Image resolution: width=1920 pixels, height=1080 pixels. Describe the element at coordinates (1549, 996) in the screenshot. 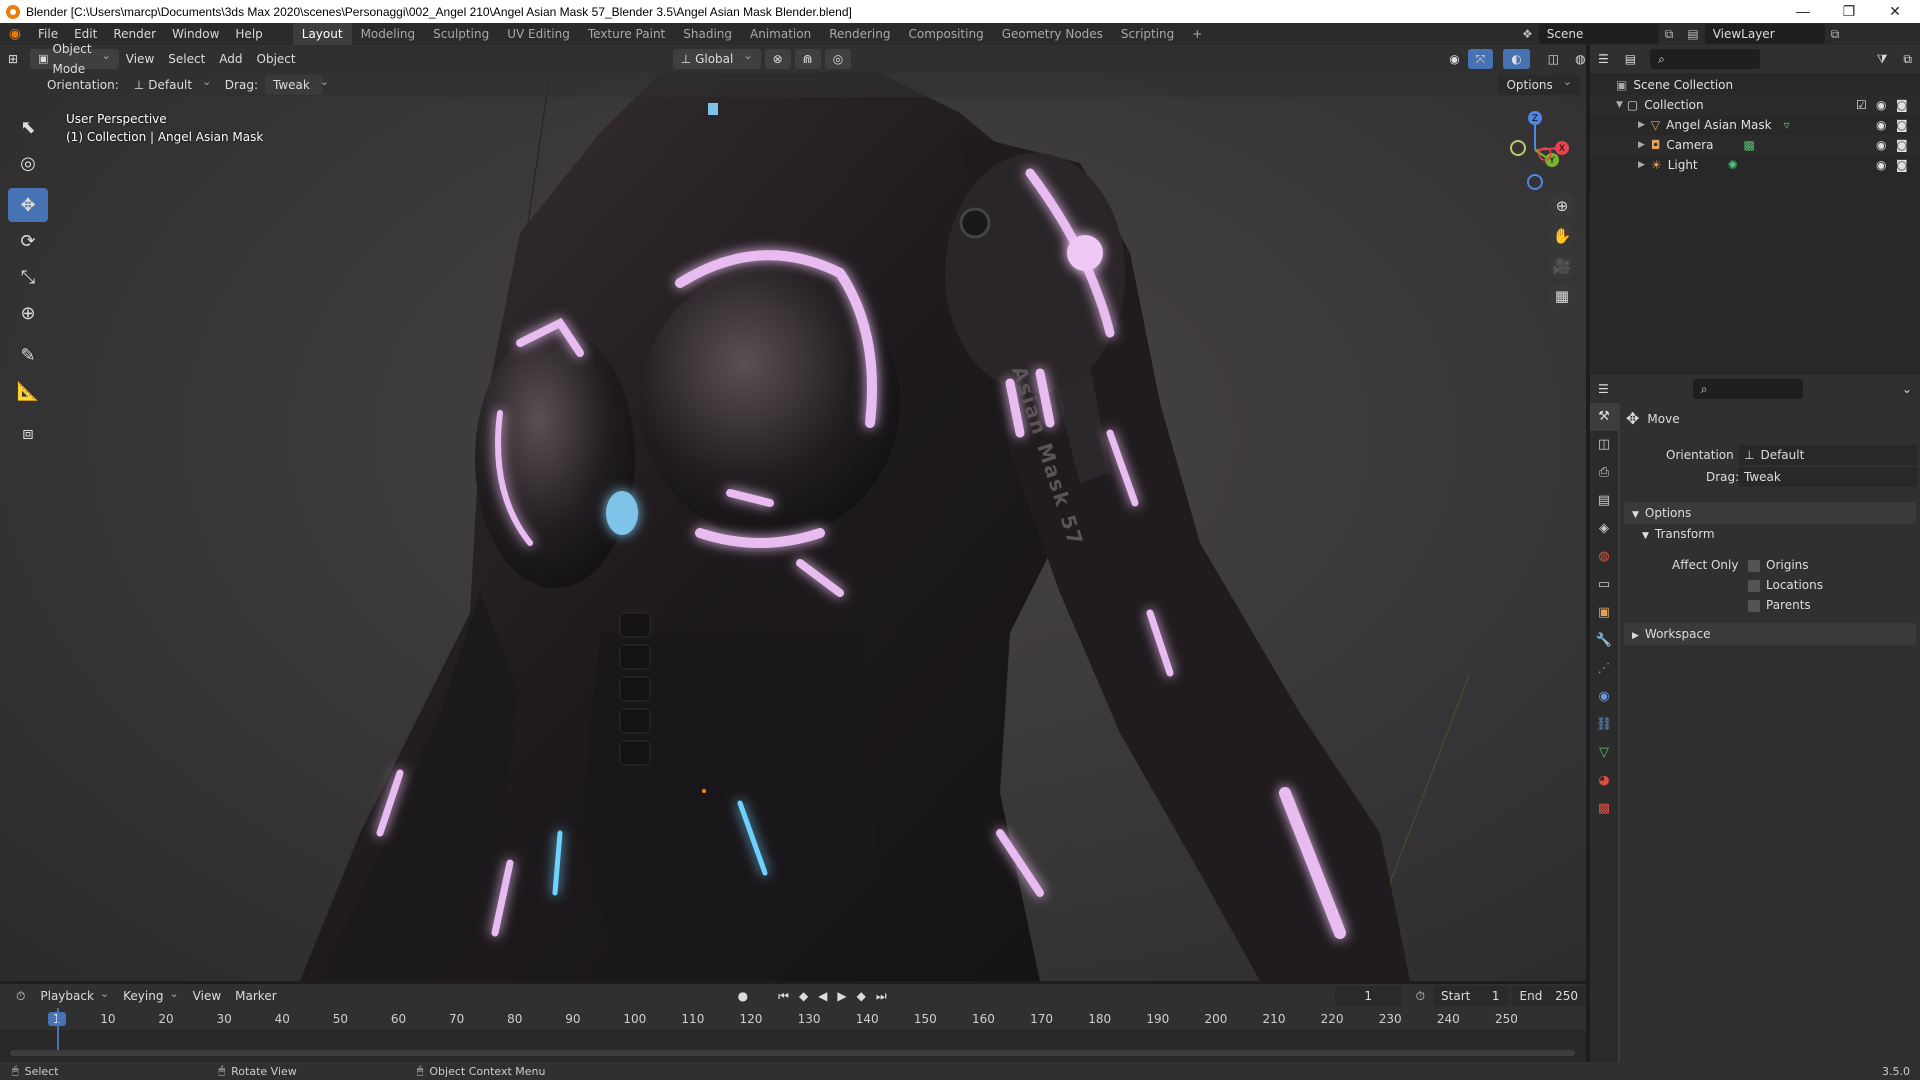

I see `end-frame-field: End 250` at that location.